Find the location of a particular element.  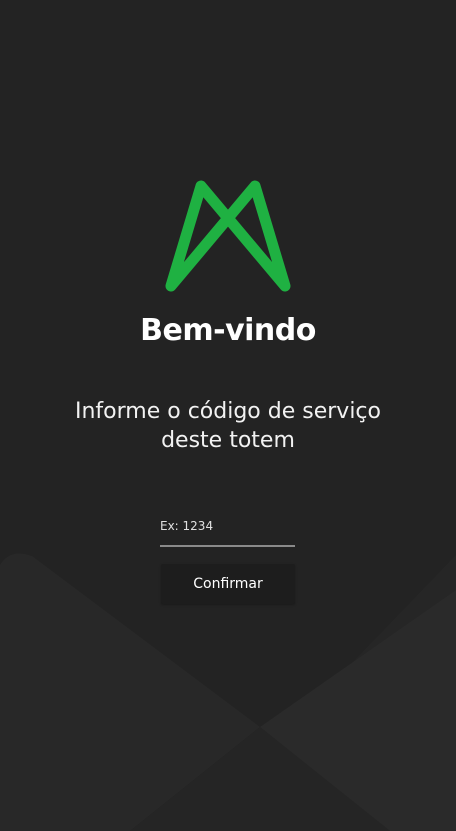

prompt-line-2: deste totem is located at coordinates (228, 440).